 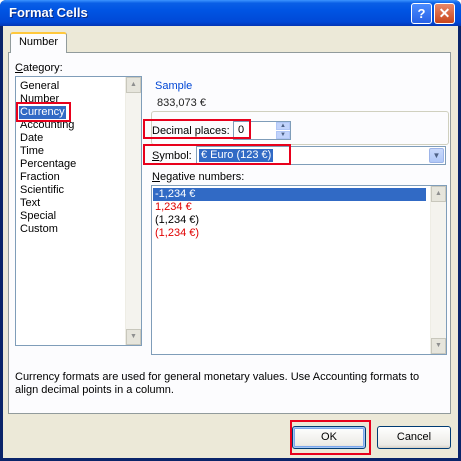 I want to click on sample-value: 833,073 €, so click(x=181, y=103).